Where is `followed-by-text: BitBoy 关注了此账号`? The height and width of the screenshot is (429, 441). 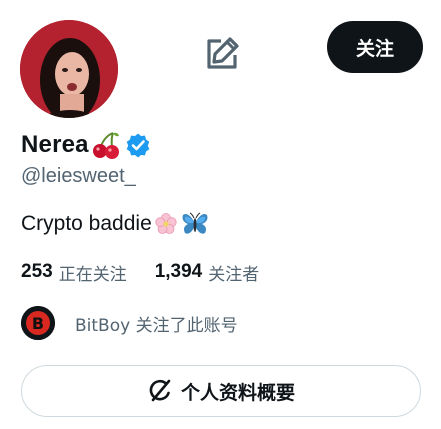
followed-by-text: BitBoy 关注了此账号 is located at coordinates (156, 325).